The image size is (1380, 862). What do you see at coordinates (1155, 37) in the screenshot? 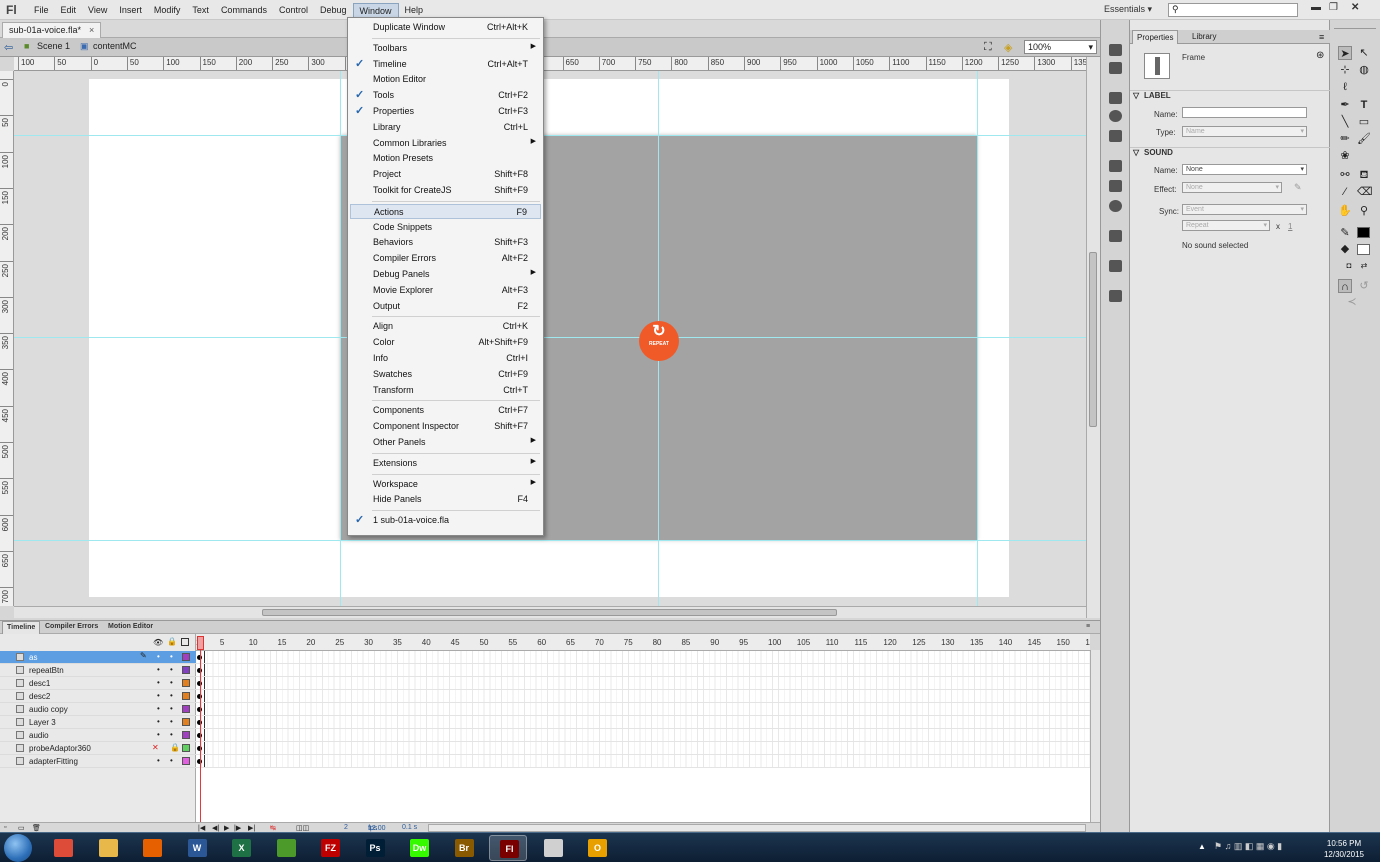
I see `tab-properties: Properties` at bounding box center [1155, 37].